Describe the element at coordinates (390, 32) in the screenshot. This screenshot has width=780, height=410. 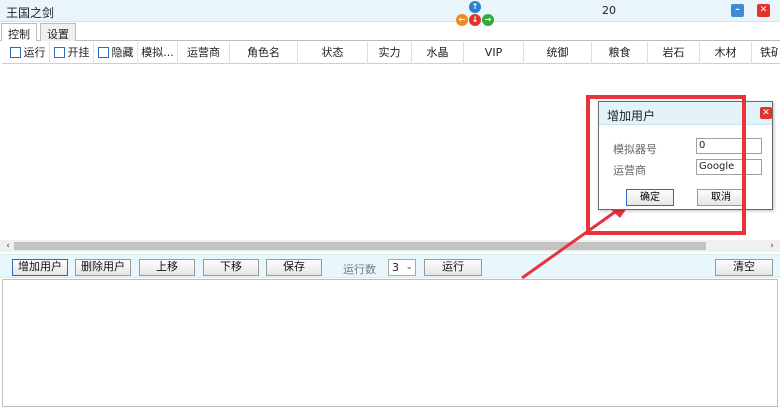
I see `tab-strip: 控制 设置` at that location.